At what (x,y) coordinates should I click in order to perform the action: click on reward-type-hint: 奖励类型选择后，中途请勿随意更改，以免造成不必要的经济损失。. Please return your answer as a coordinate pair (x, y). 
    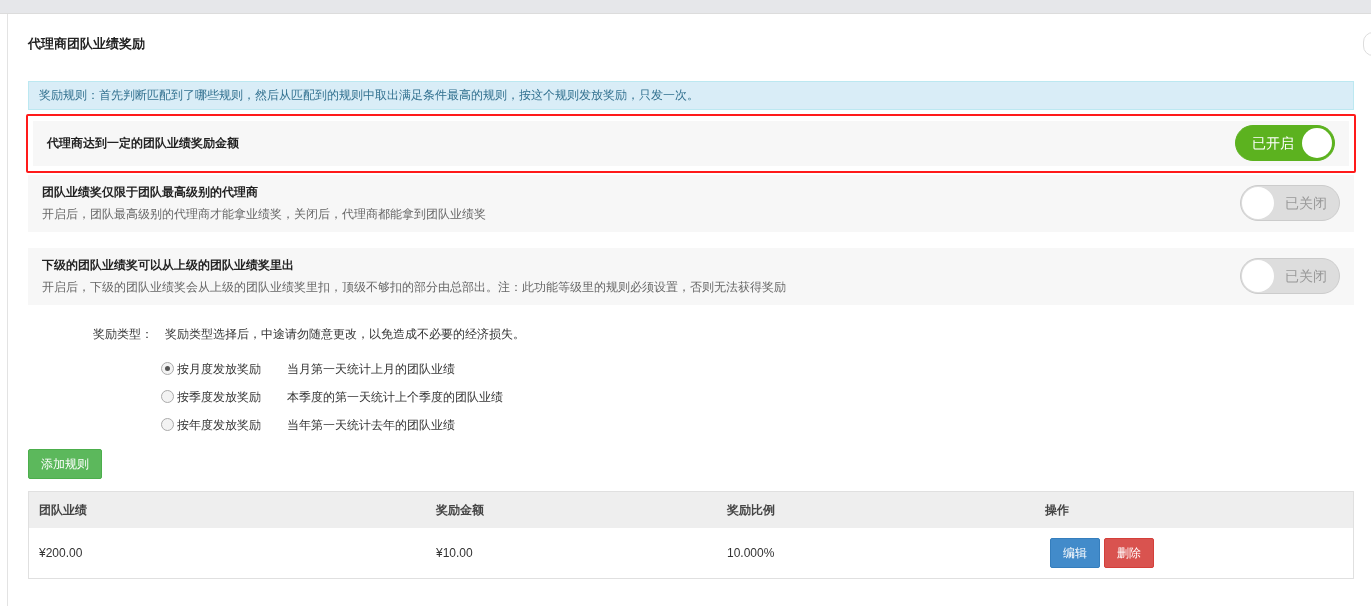
    Looking at the image, I should click on (345, 334).